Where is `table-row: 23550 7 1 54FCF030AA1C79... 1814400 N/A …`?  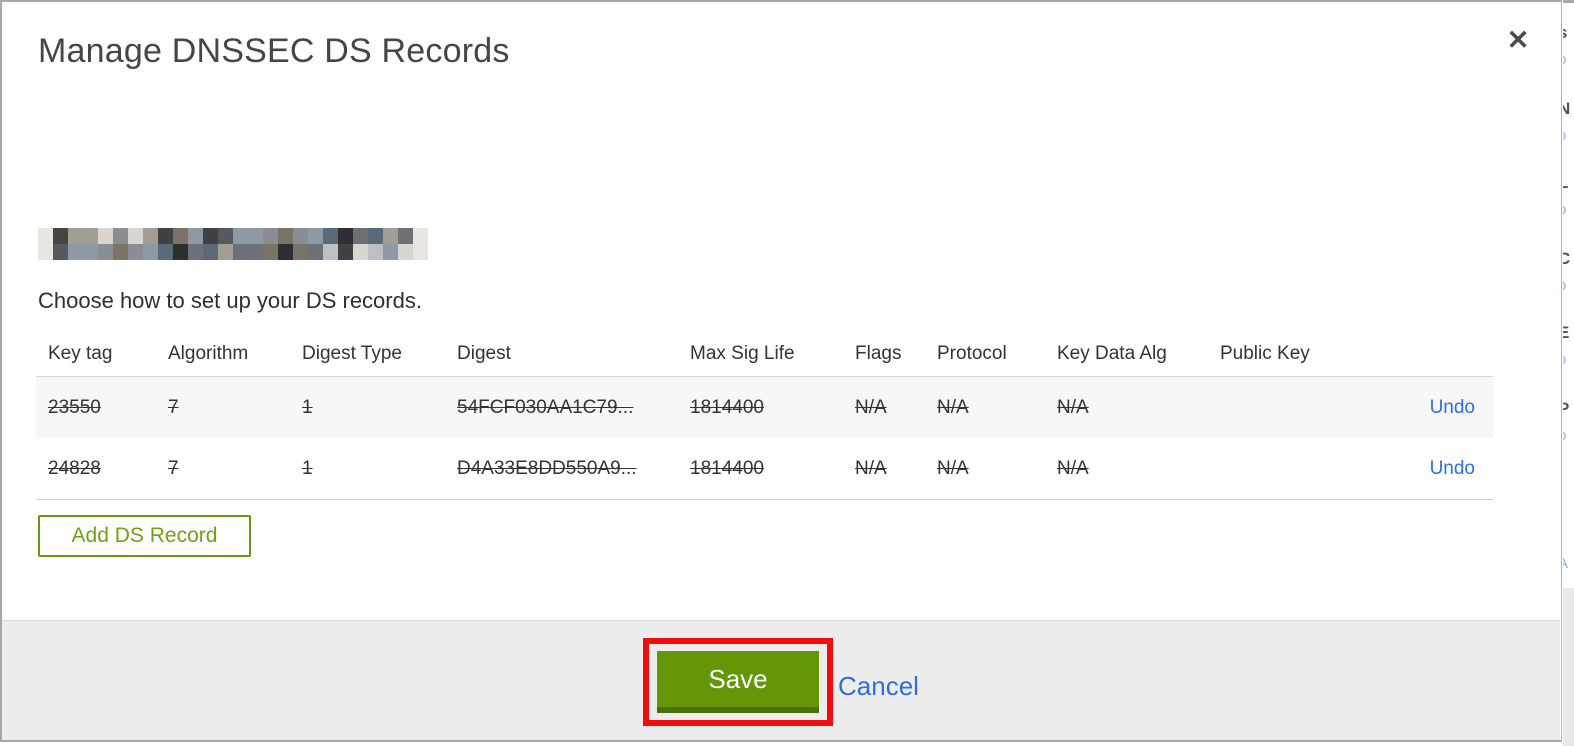
table-row: 23550 7 1 54FCF030AA1C79... 1814400 N/A … is located at coordinates (764, 407).